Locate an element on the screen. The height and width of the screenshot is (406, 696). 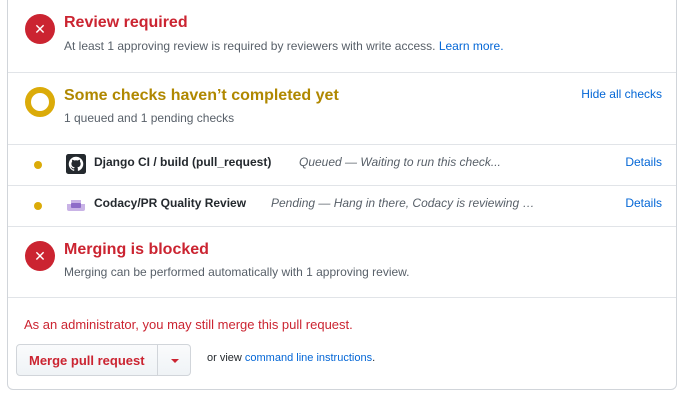
hide-all-checks-link: Hide all checks is located at coordinates (621, 94).